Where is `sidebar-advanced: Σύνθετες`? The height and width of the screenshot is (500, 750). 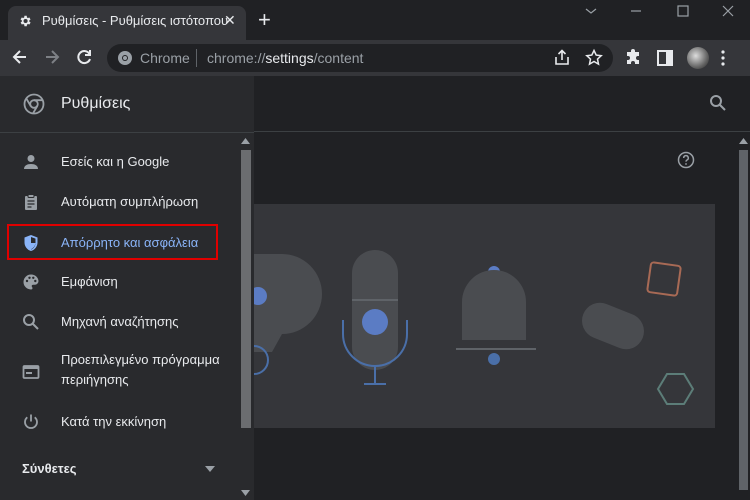 sidebar-advanced: Σύνθετες is located at coordinates (49, 468).